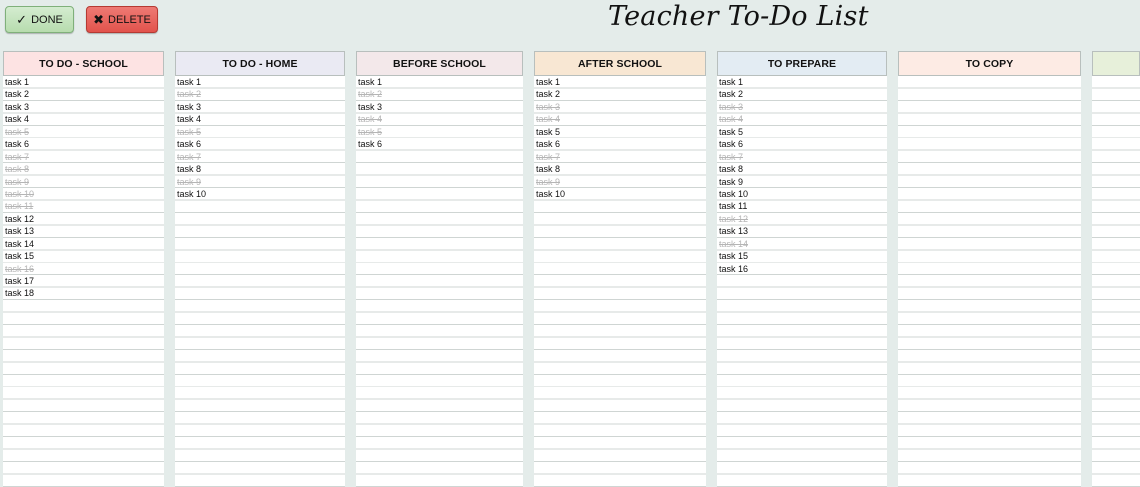  I want to click on column-partial, so click(1116, 269).